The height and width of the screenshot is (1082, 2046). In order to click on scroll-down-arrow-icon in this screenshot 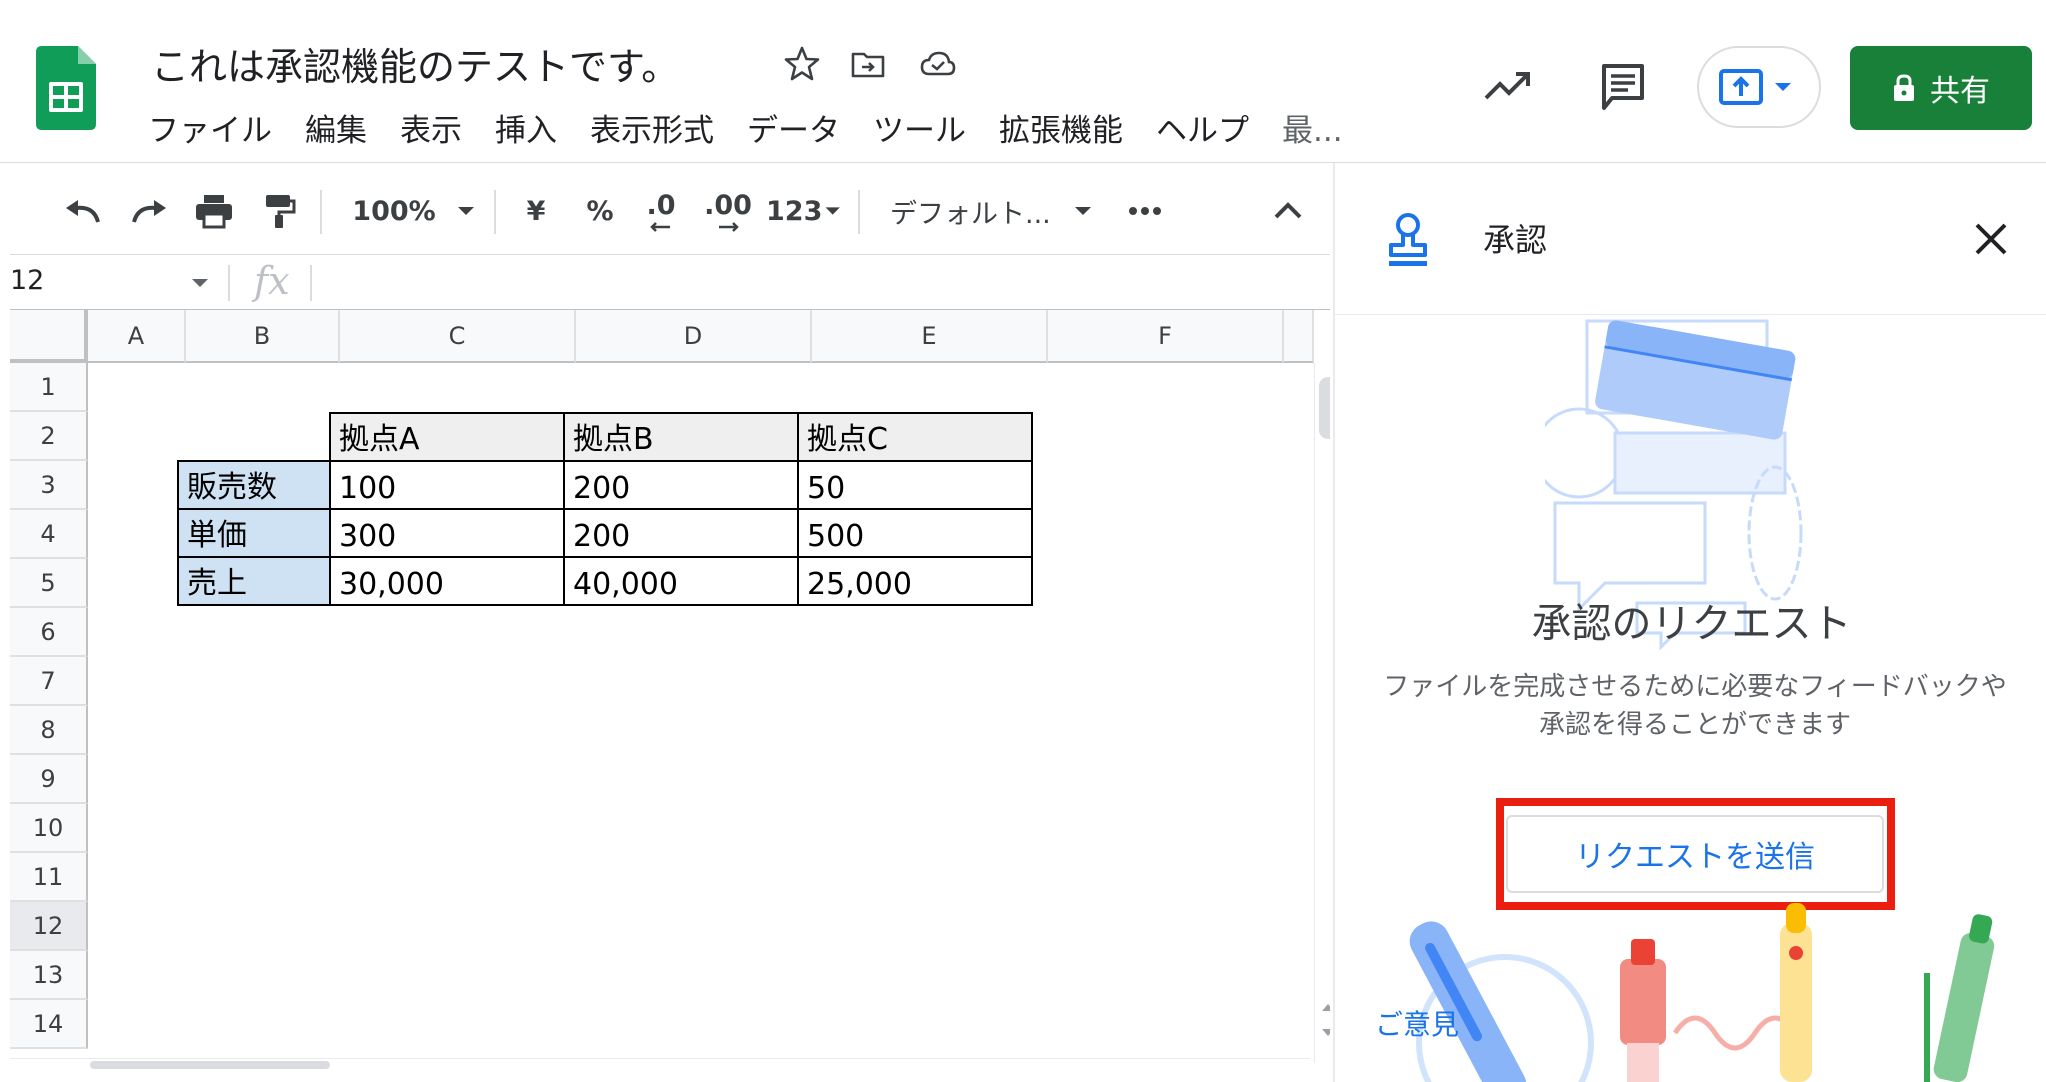, I will do `click(1325, 1033)`.